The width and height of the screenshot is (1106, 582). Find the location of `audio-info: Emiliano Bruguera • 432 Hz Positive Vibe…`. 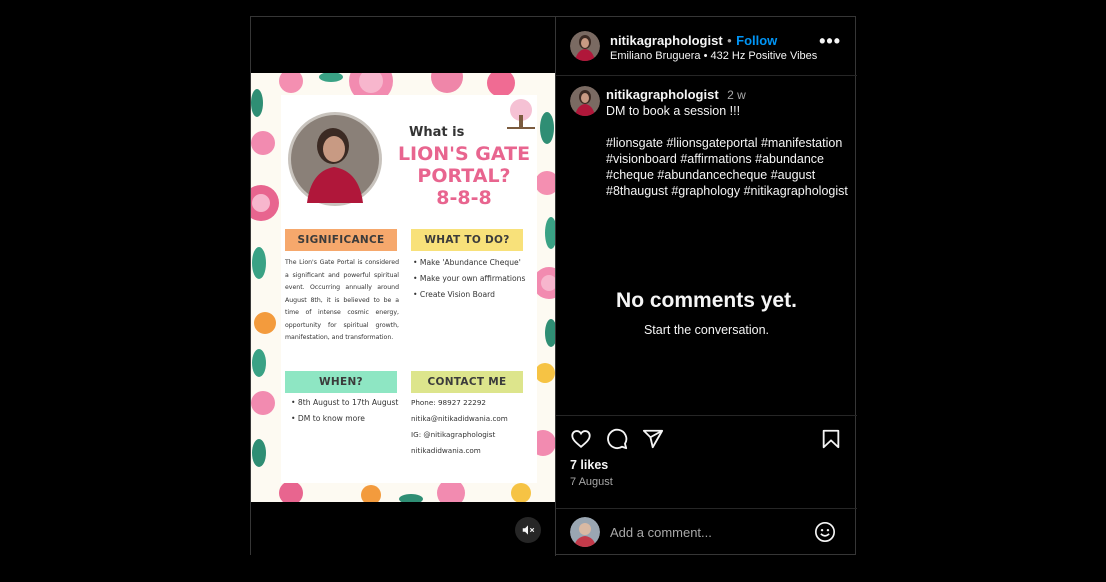

audio-info: Emiliano Bruguera • 432 Hz Positive Vibe… is located at coordinates (713, 56).